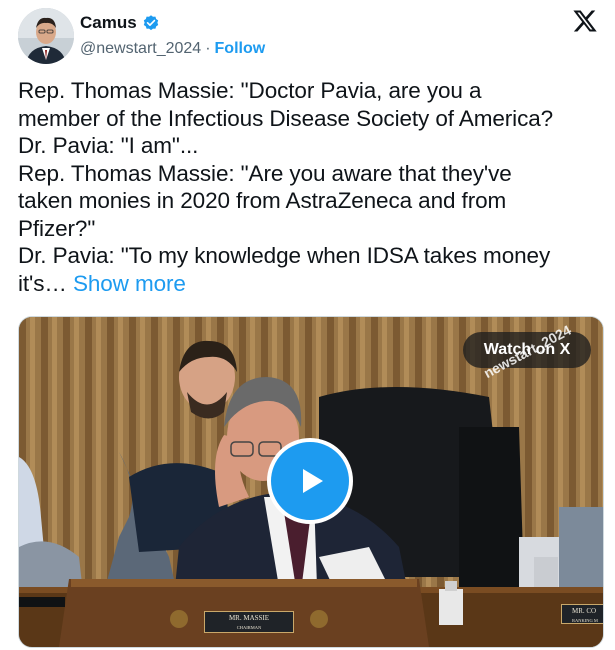 The width and height of the screenshot is (615, 650). I want to click on verified-badge-icon, so click(150, 23).